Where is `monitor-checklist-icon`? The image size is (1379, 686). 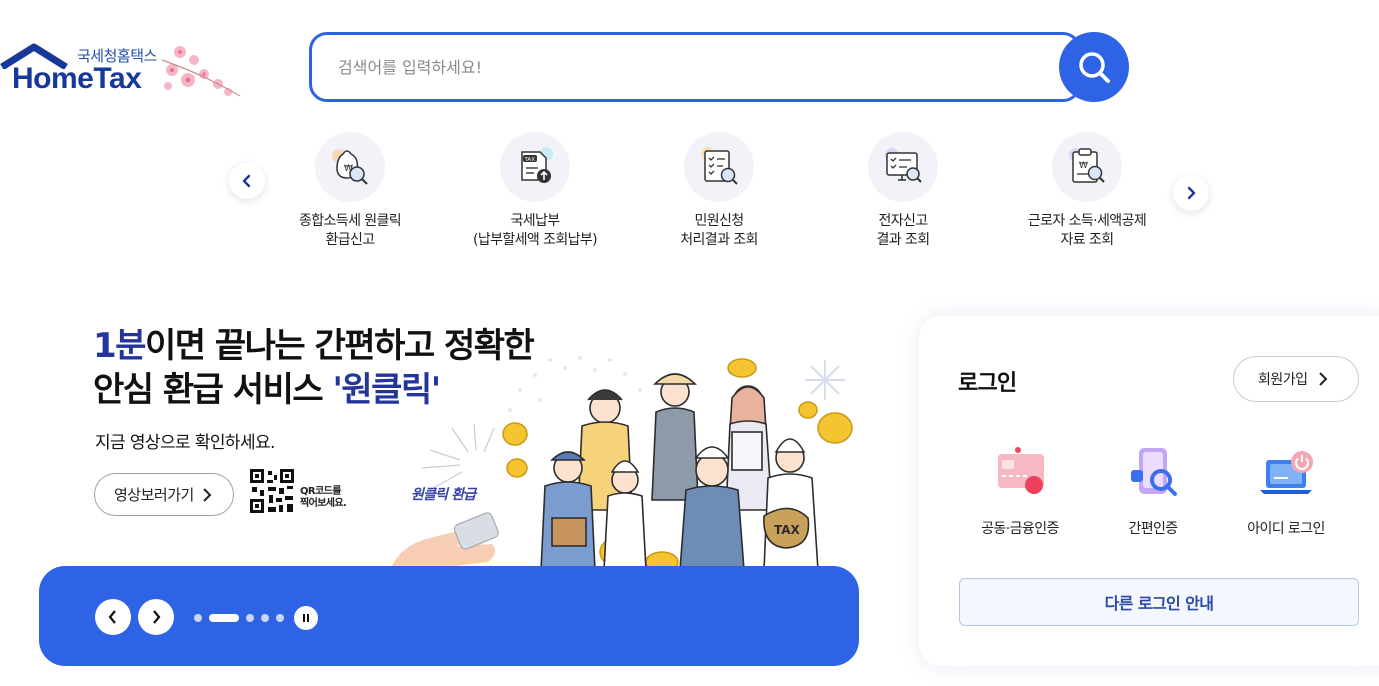
monitor-checklist-icon is located at coordinates (903, 167).